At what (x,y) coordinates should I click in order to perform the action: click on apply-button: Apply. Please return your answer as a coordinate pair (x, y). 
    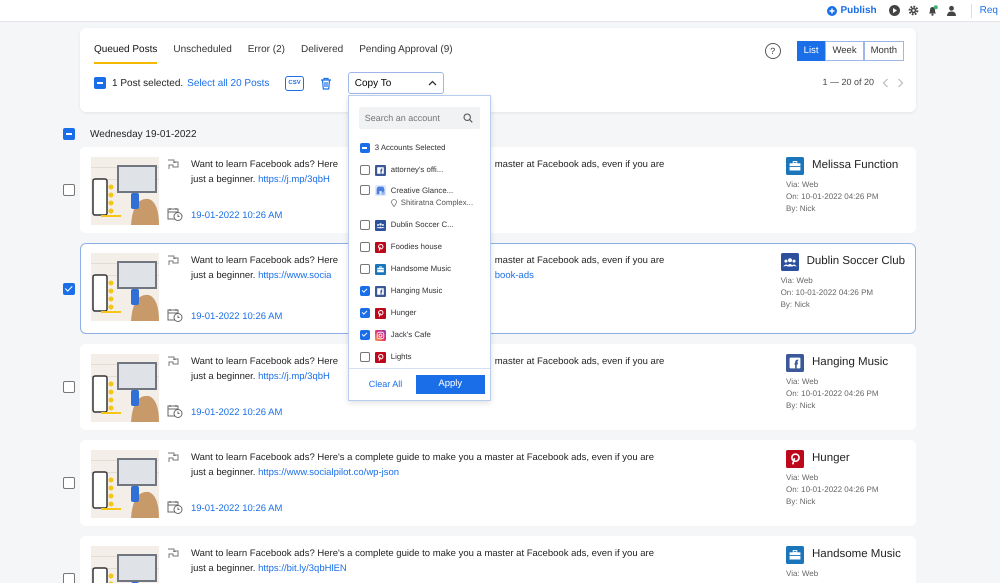
    Looking at the image, I should click on (450, 384).